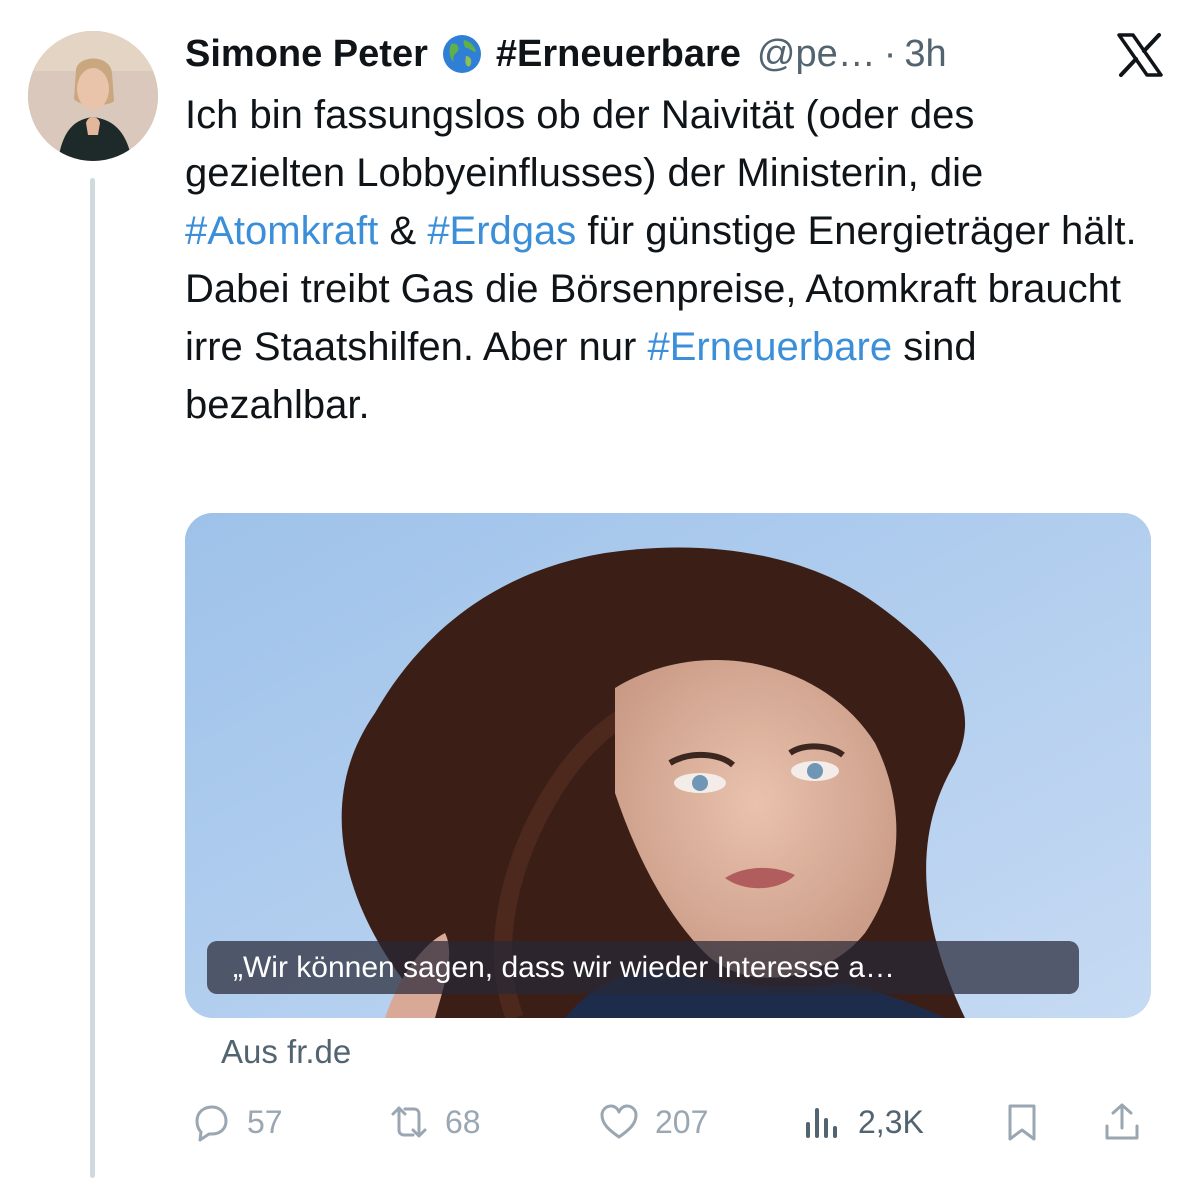 This screenshot has width=1179, height=1186. I want to click on reply-button: 57, so click(236, 1122).